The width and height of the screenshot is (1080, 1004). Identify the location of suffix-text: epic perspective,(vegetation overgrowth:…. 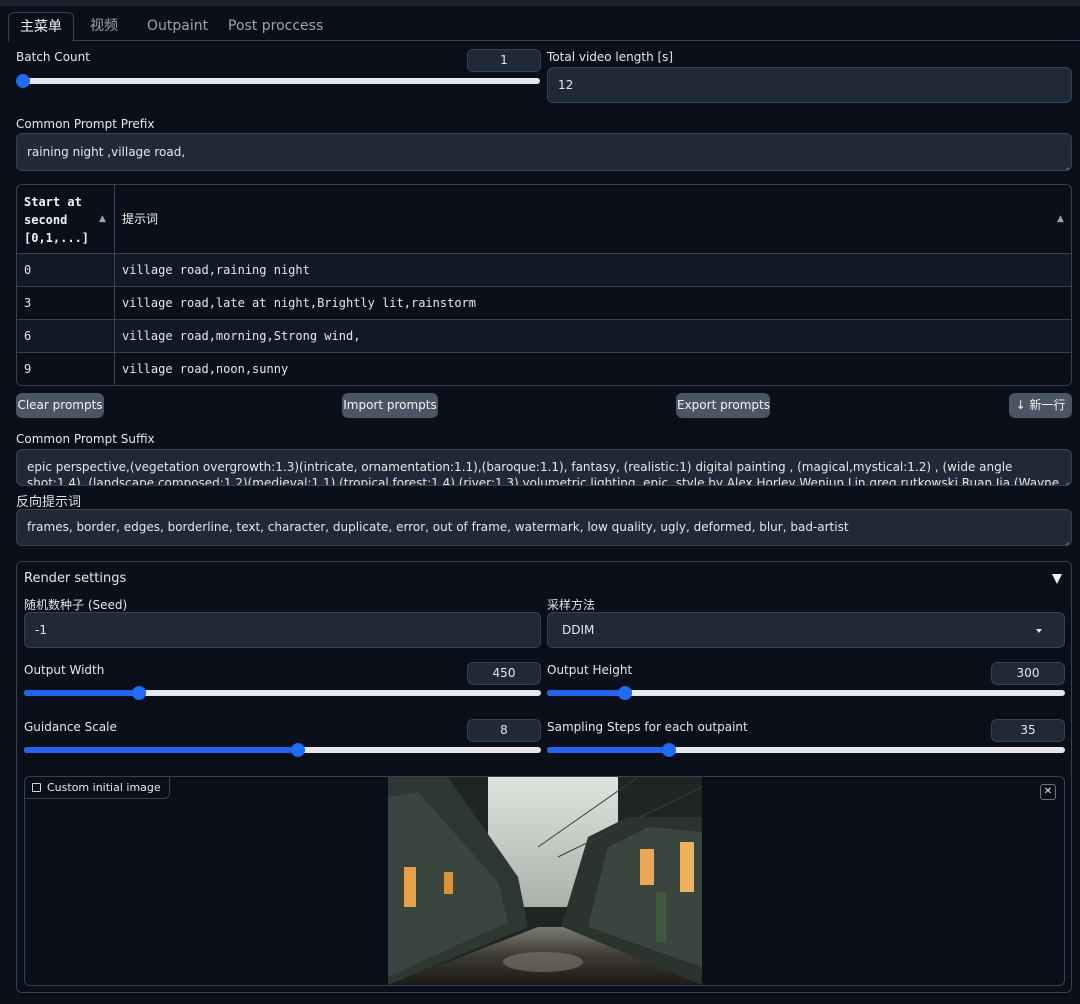
(543, 473).